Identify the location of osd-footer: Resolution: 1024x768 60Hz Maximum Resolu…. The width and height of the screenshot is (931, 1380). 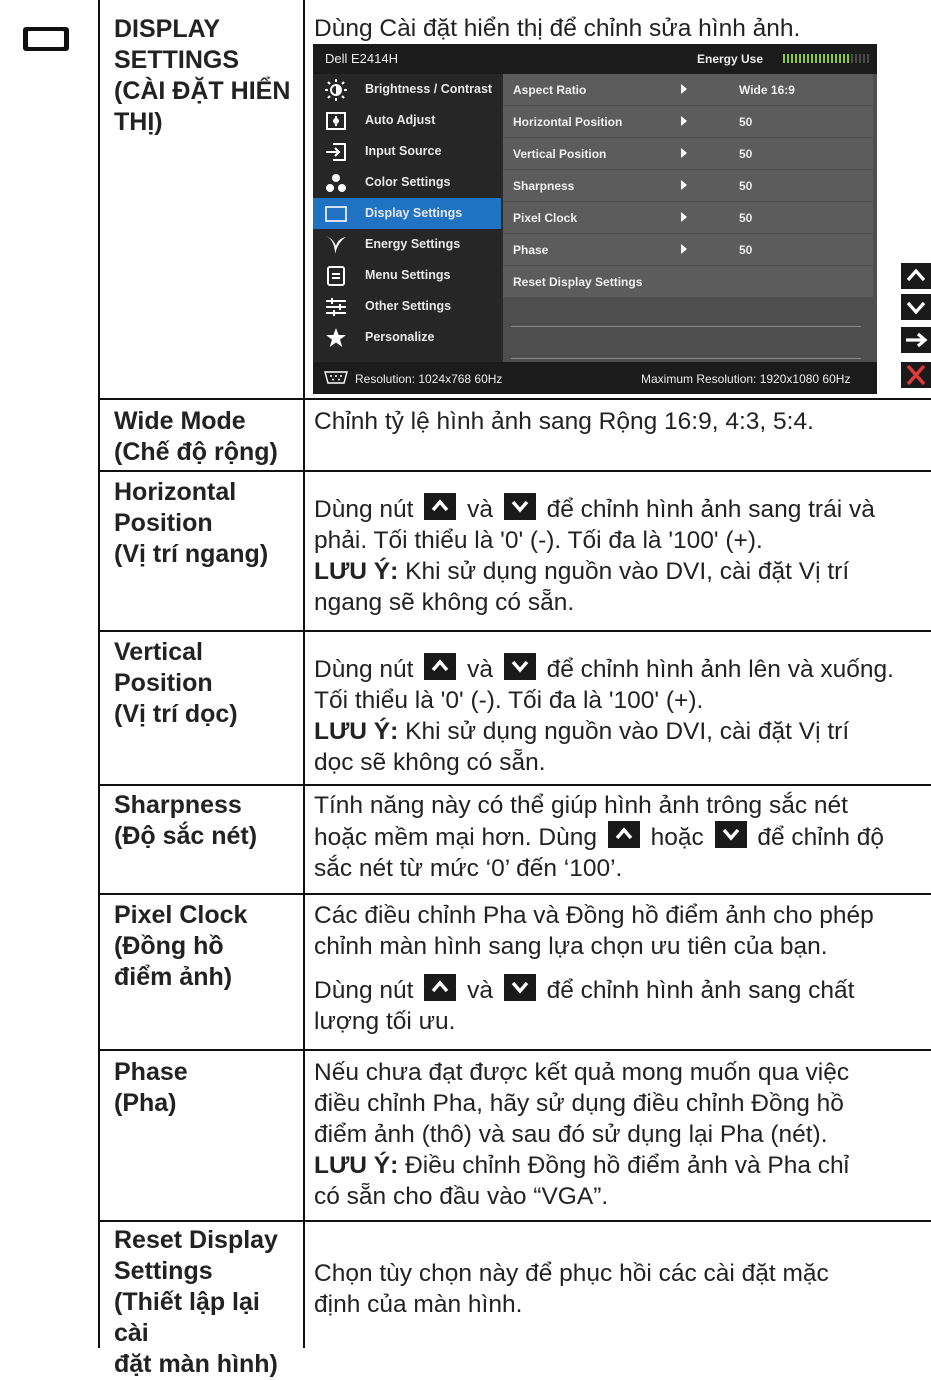
(595, 378).